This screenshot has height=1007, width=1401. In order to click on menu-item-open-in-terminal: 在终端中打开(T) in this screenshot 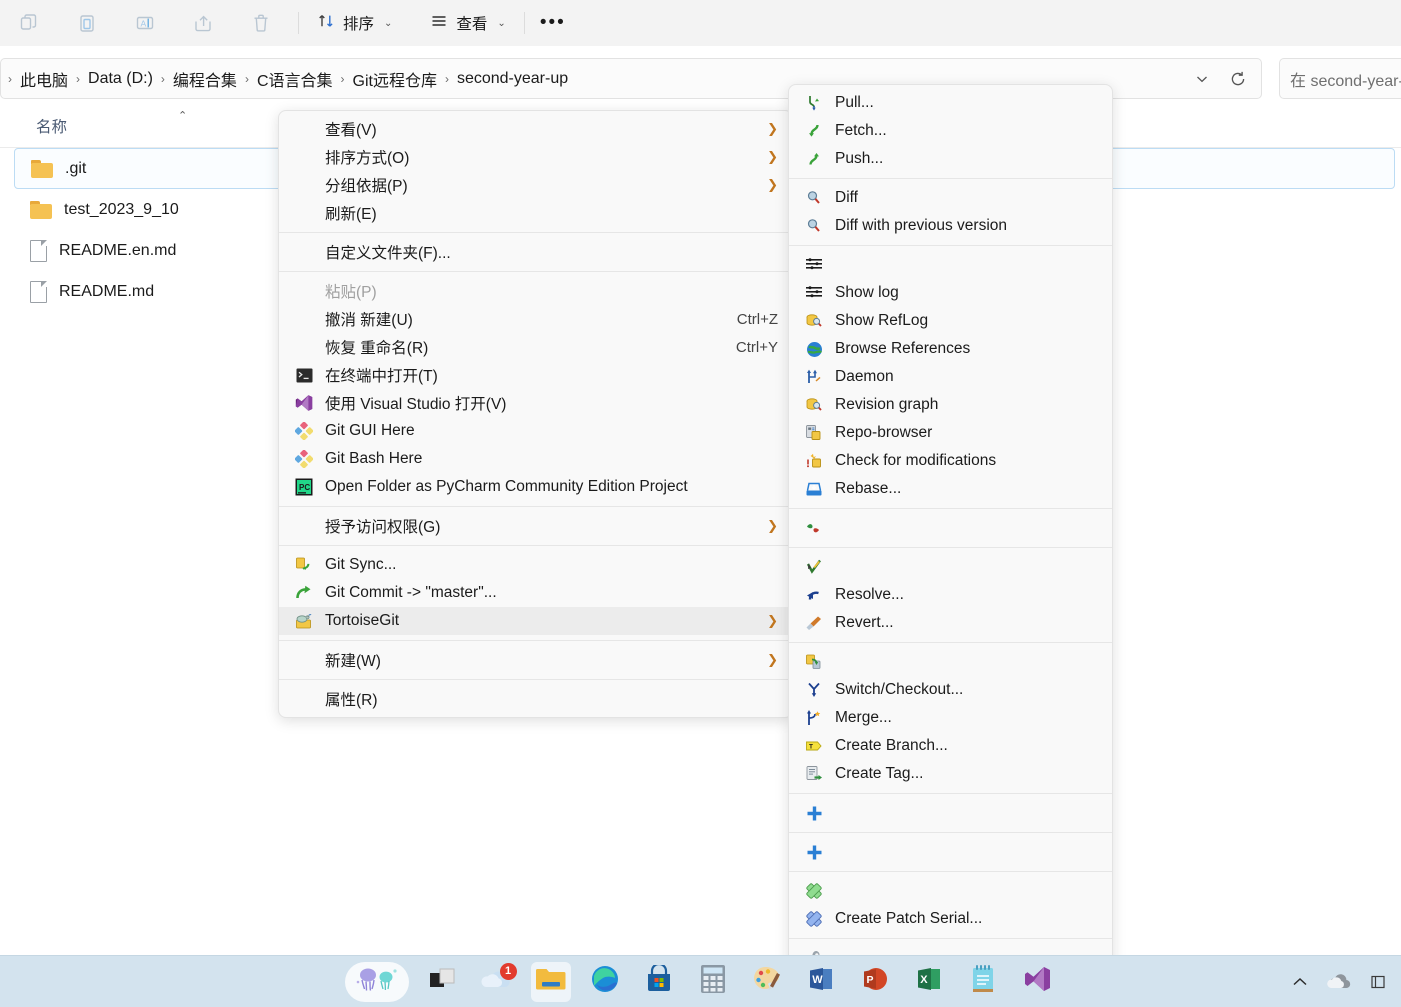, I will do `click(535, 375)`.